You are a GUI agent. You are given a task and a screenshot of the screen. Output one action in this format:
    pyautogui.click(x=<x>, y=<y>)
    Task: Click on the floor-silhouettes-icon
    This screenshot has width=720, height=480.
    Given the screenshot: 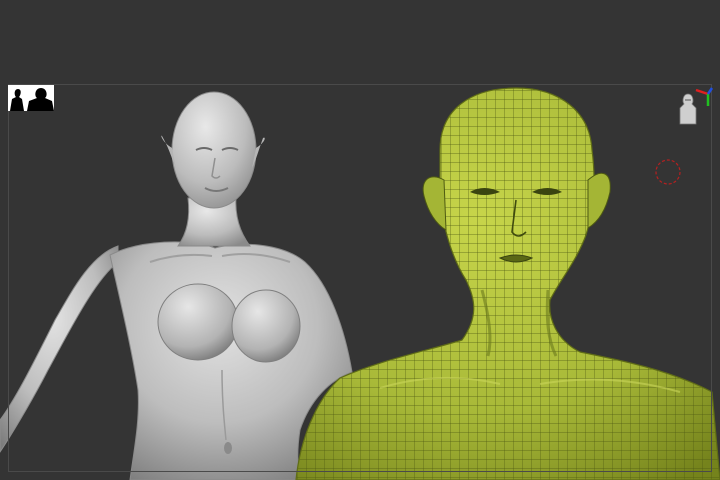 What is the action you would take?
    pyautogui.click(x=31, y=98)
    